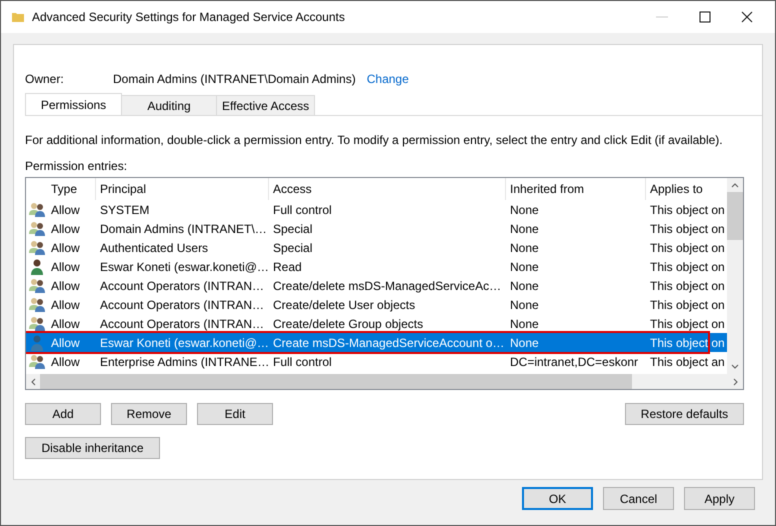 This screenshot has height=526, width=776. What do you see at coordinates (557, 498) in the screenshot?
I see `dialog-button: OK` at bounding box center [557, 498].